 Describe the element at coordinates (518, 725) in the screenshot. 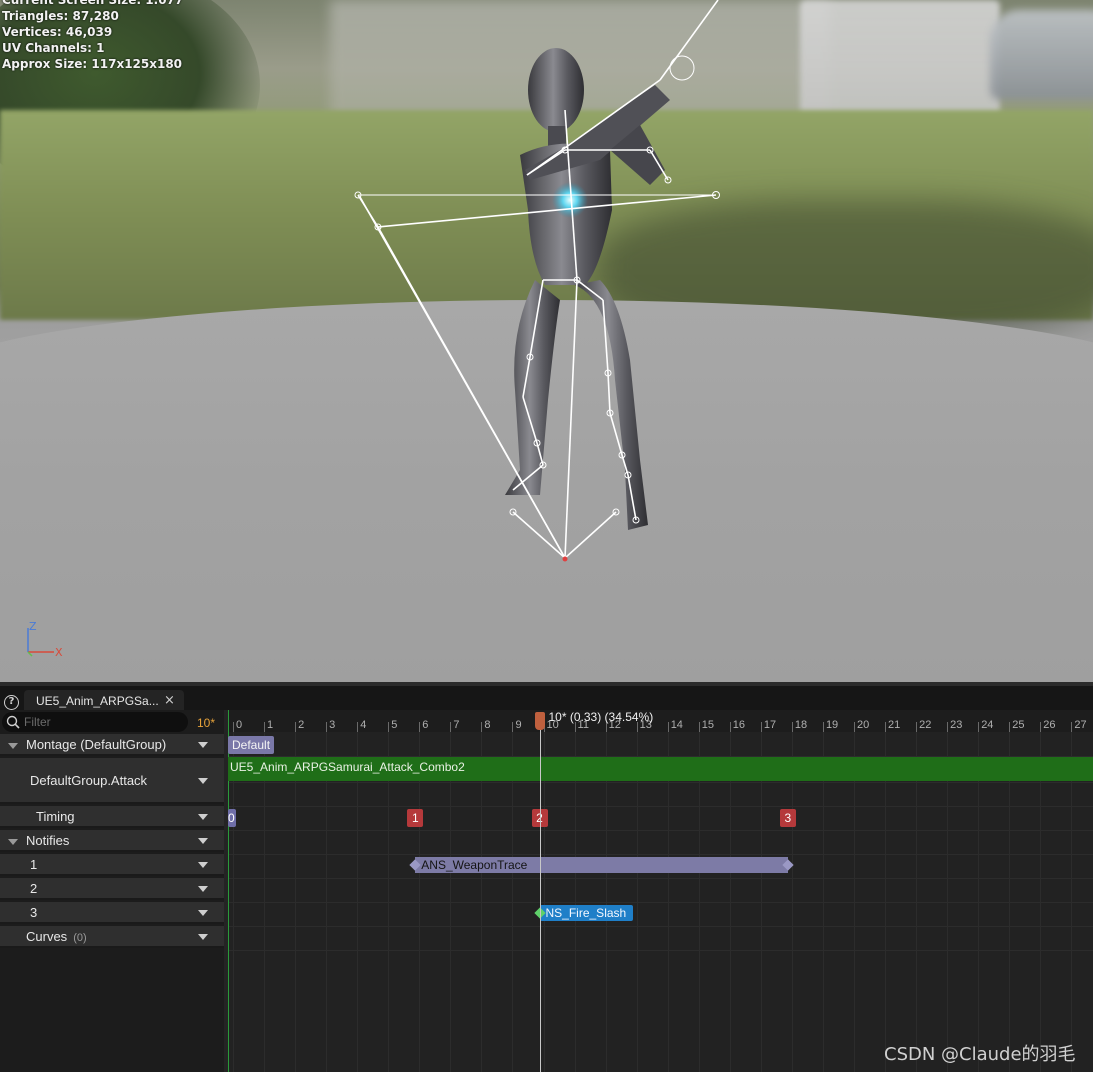

I see `ruler-tick-label: 9` at that location.